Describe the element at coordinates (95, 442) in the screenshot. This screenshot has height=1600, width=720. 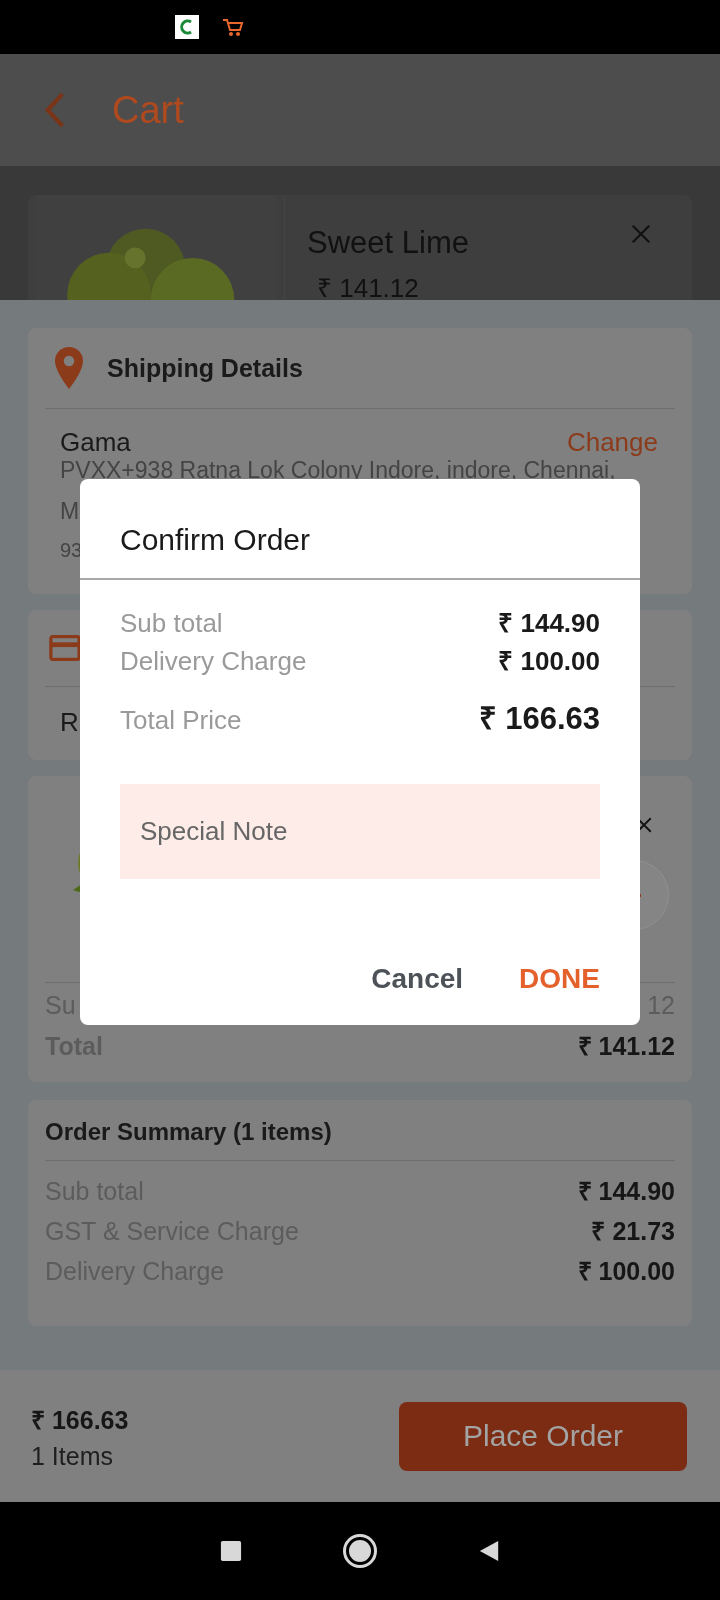
I see `recipient-name: Gama` at that location.